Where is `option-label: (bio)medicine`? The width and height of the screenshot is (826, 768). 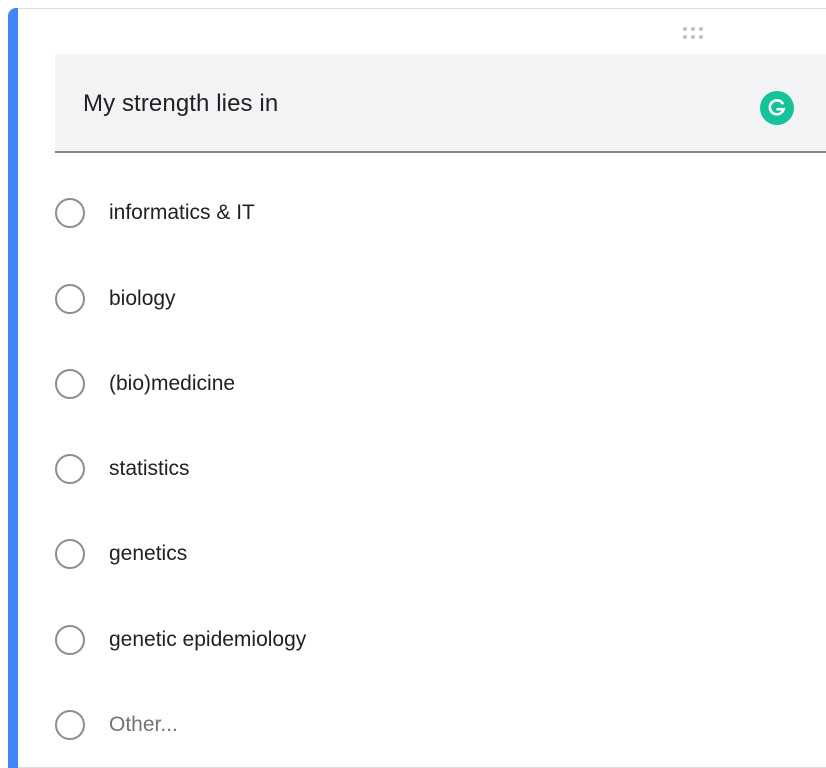 option-label: (bio)medicine is located at coordinates (172, 384).